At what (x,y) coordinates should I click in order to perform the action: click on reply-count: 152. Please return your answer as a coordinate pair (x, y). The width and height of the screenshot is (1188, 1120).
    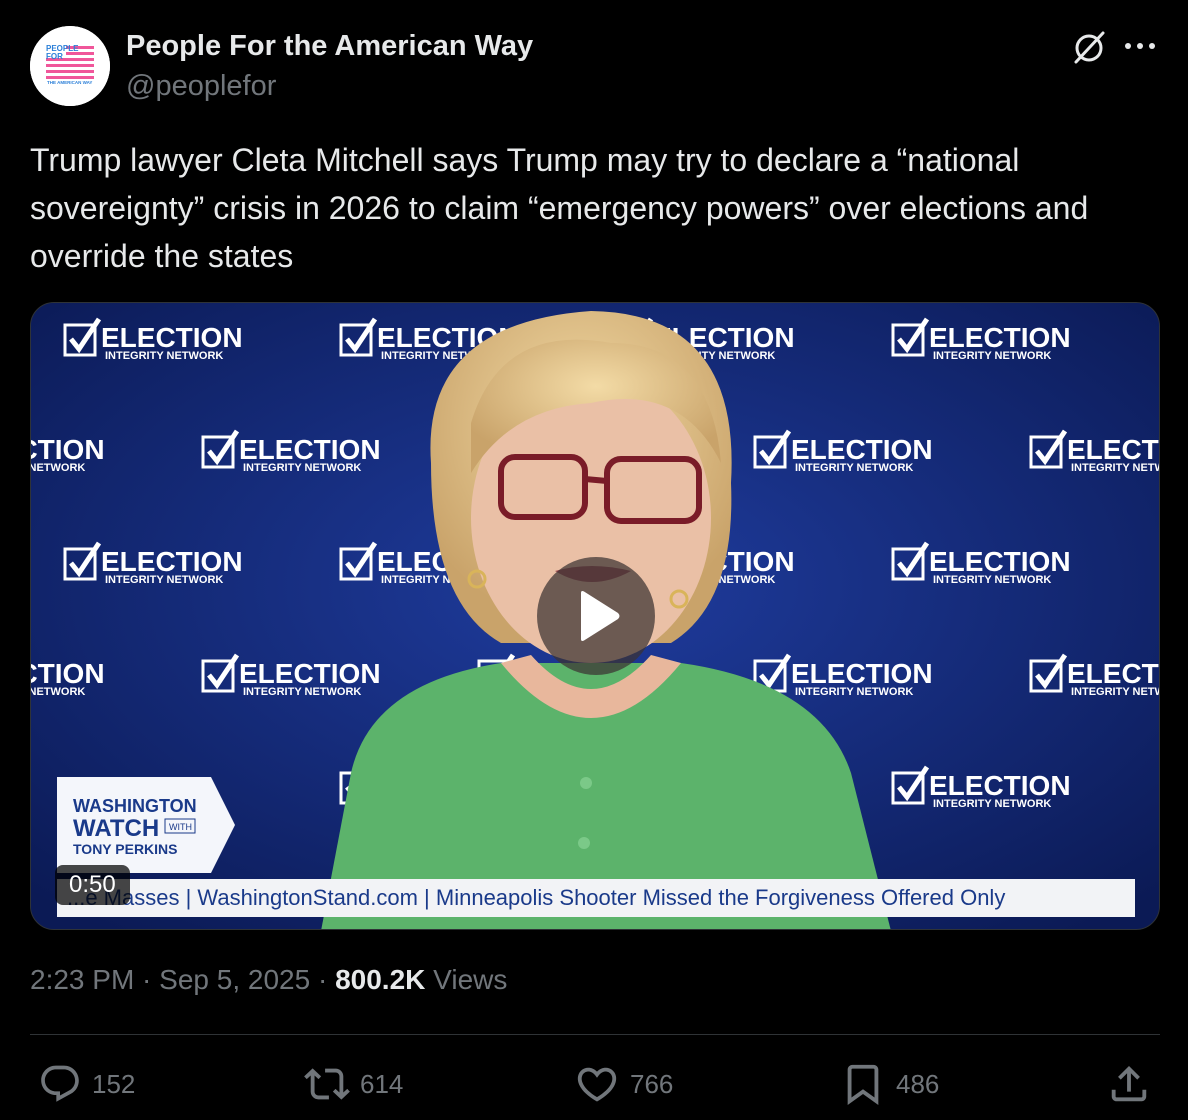
    Looking at the image, I should click on (114, 1083).